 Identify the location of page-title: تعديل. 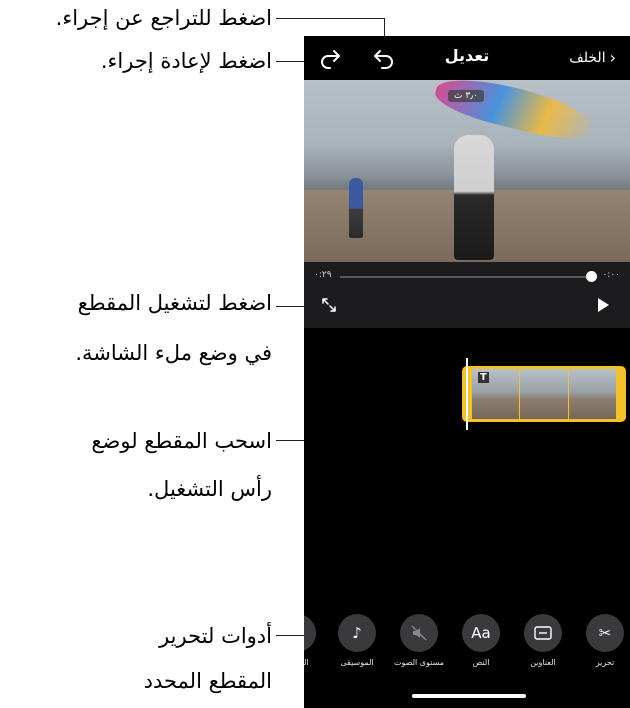
(467, 55).